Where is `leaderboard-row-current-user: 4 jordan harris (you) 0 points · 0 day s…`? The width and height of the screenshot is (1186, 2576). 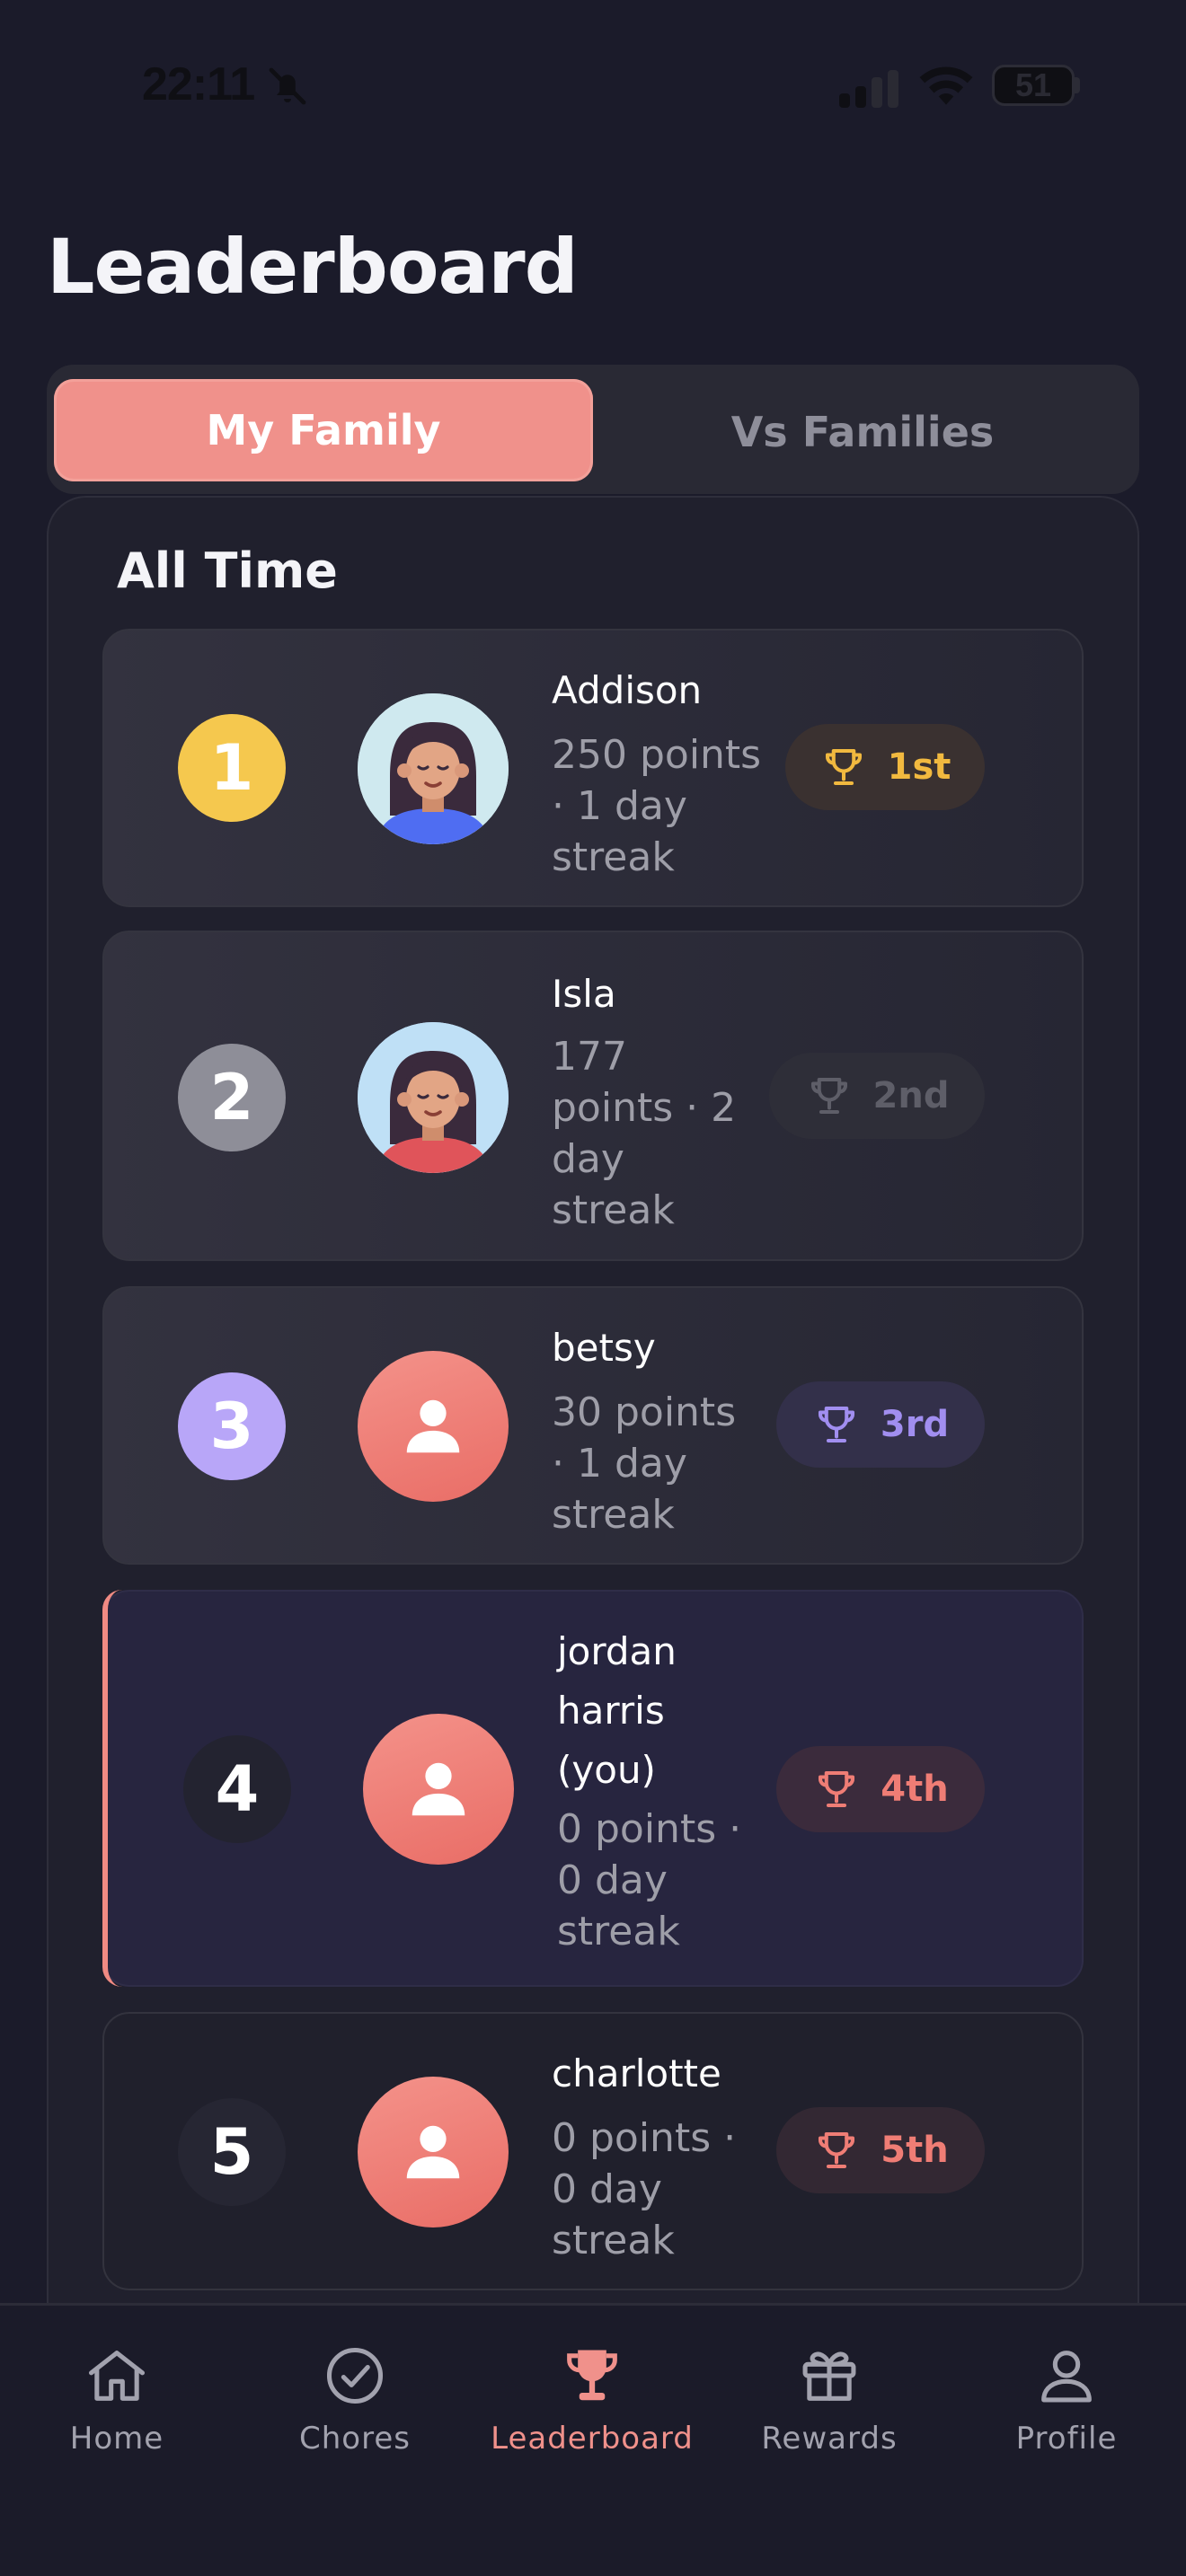 leaderboard-row-current-user: 4 jordan harris (you) 0 points · 0 day s… is located at coordinates (593, 1788).